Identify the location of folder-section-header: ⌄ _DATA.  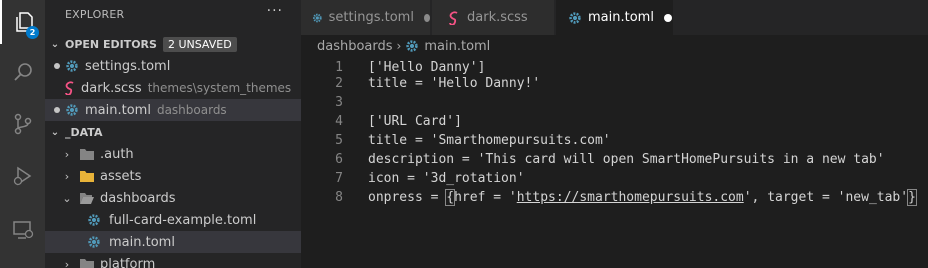
(173, 132).